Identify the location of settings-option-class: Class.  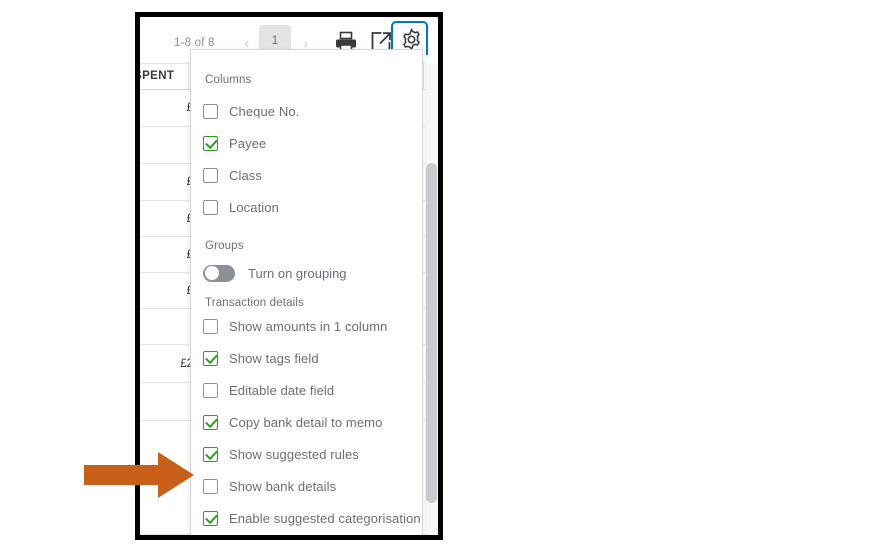
(232, 175).